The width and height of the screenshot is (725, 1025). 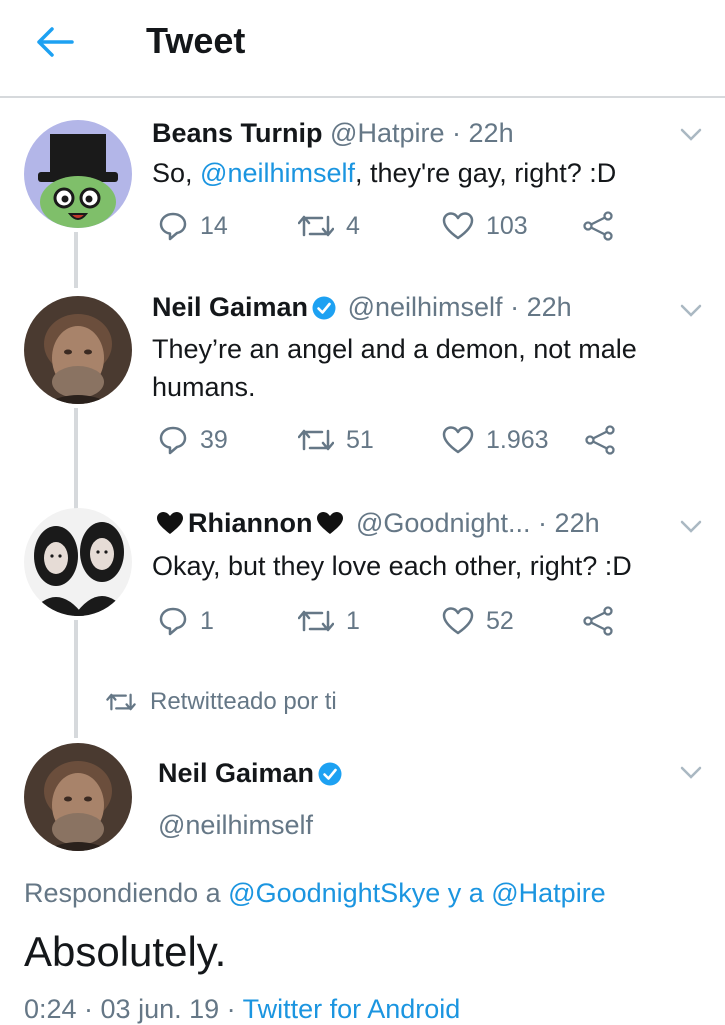 What do you see at coordinates (193, 440) in the screenshot?
I see `reply-button: 39` at bounding box center [193, 440].